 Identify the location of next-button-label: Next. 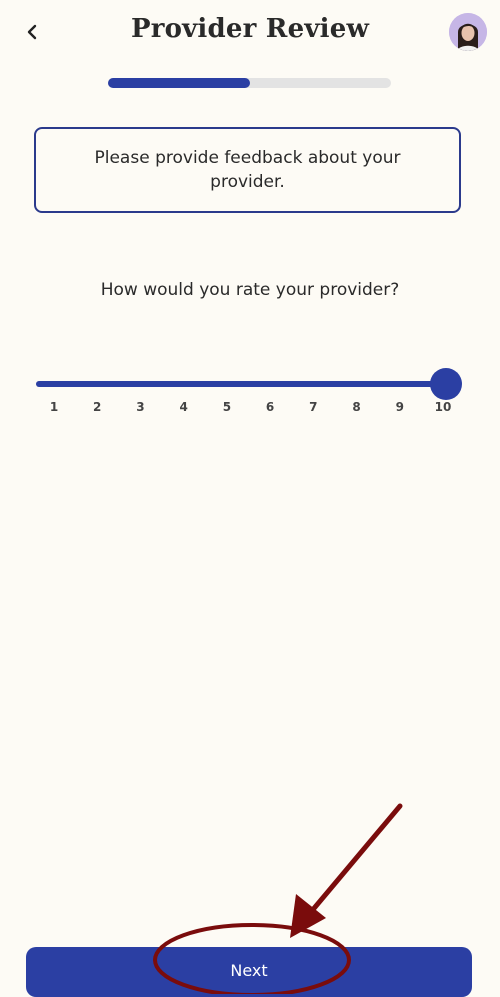
(249, 970).